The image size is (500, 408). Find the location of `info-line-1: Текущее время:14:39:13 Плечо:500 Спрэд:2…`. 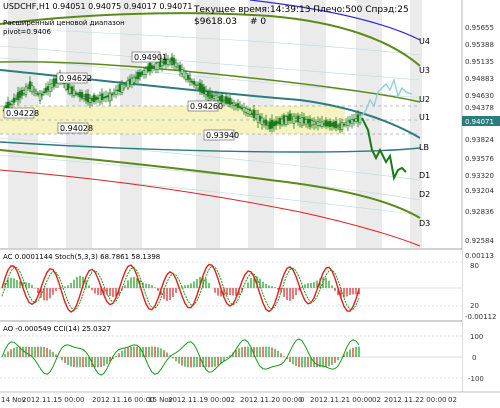

info-line-1: Текущее время:14:39:13 Плечо:500 Спрэд:2… is located at coordinates (301, 10).